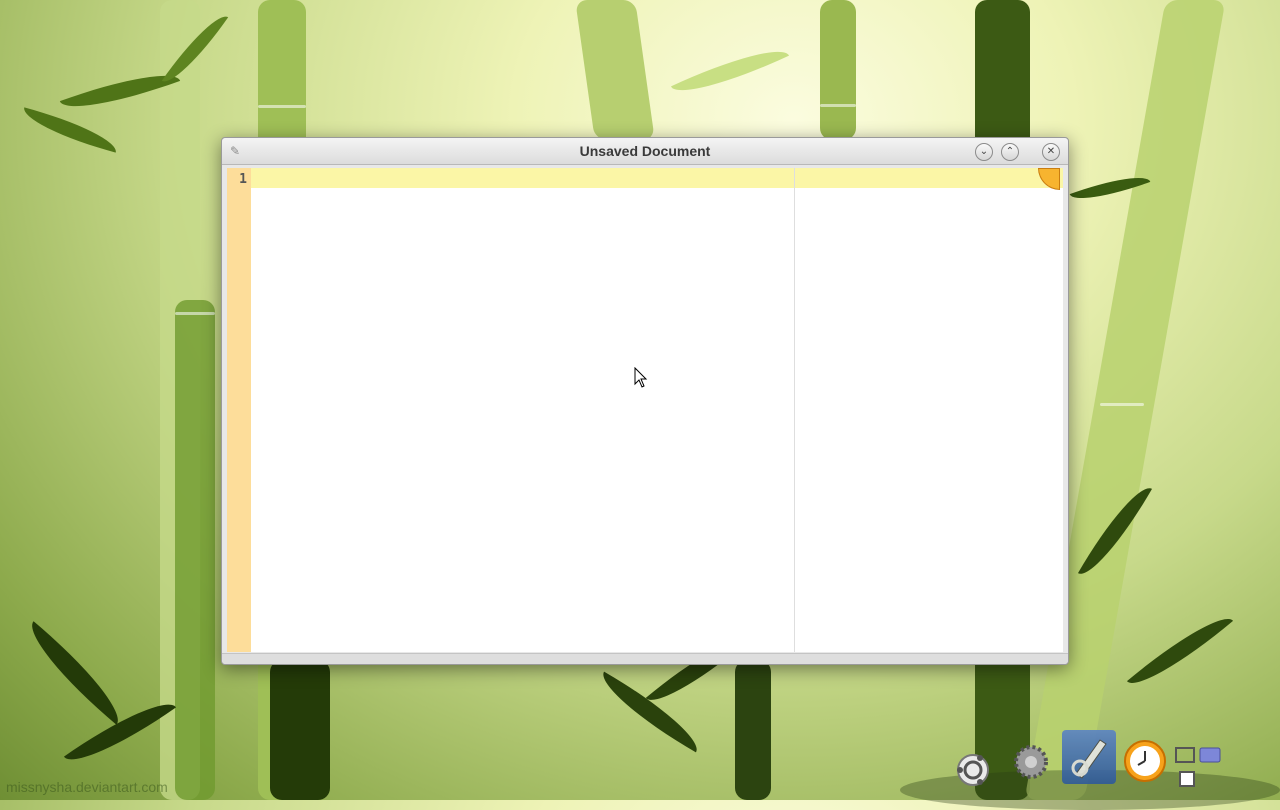 This screenshot has width=1280, height=810. Describe the element at coordinates (641, 377) in the screenshot. I see `mouse-cursor-icon` at that location.